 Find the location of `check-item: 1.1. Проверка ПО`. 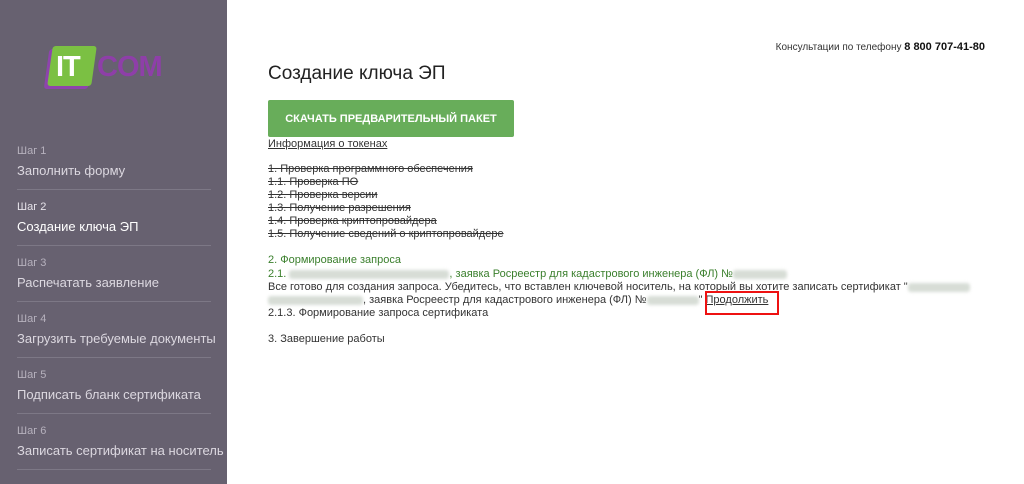

check-item: 1.1. Проверка ПО is located at coordinates (313, 182).